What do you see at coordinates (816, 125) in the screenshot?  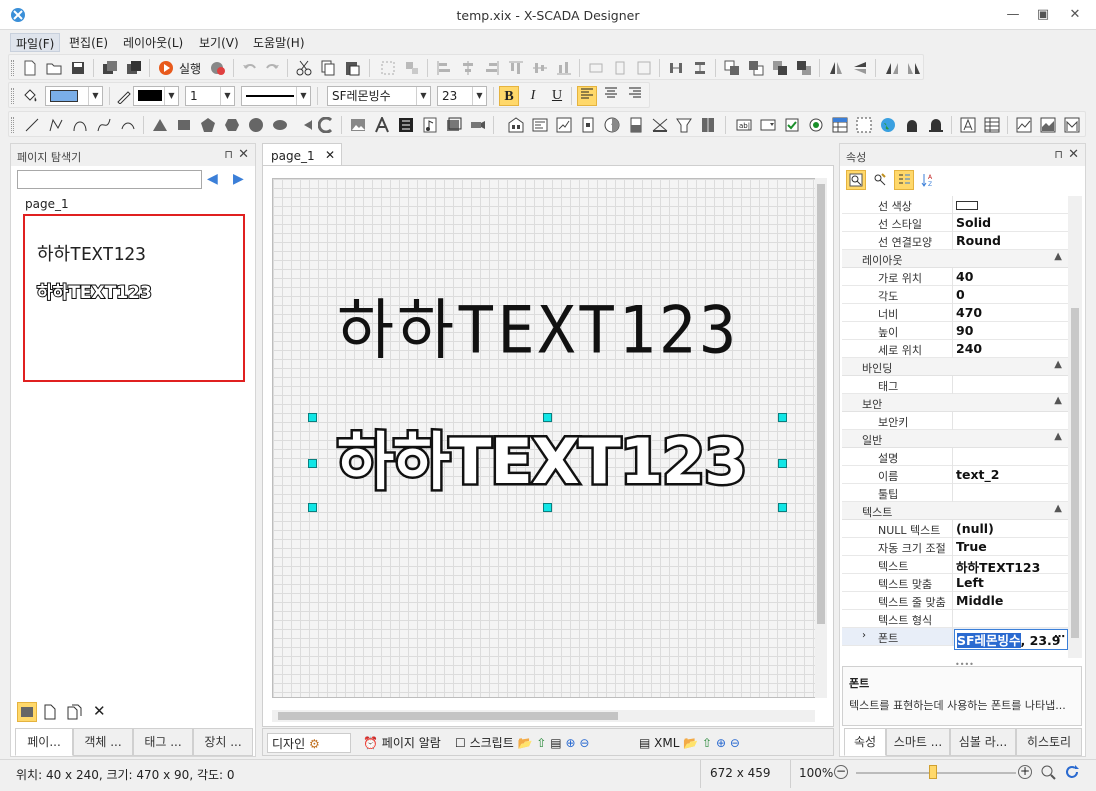 I see `radio-control-icon` at bounding box center [816, 125].